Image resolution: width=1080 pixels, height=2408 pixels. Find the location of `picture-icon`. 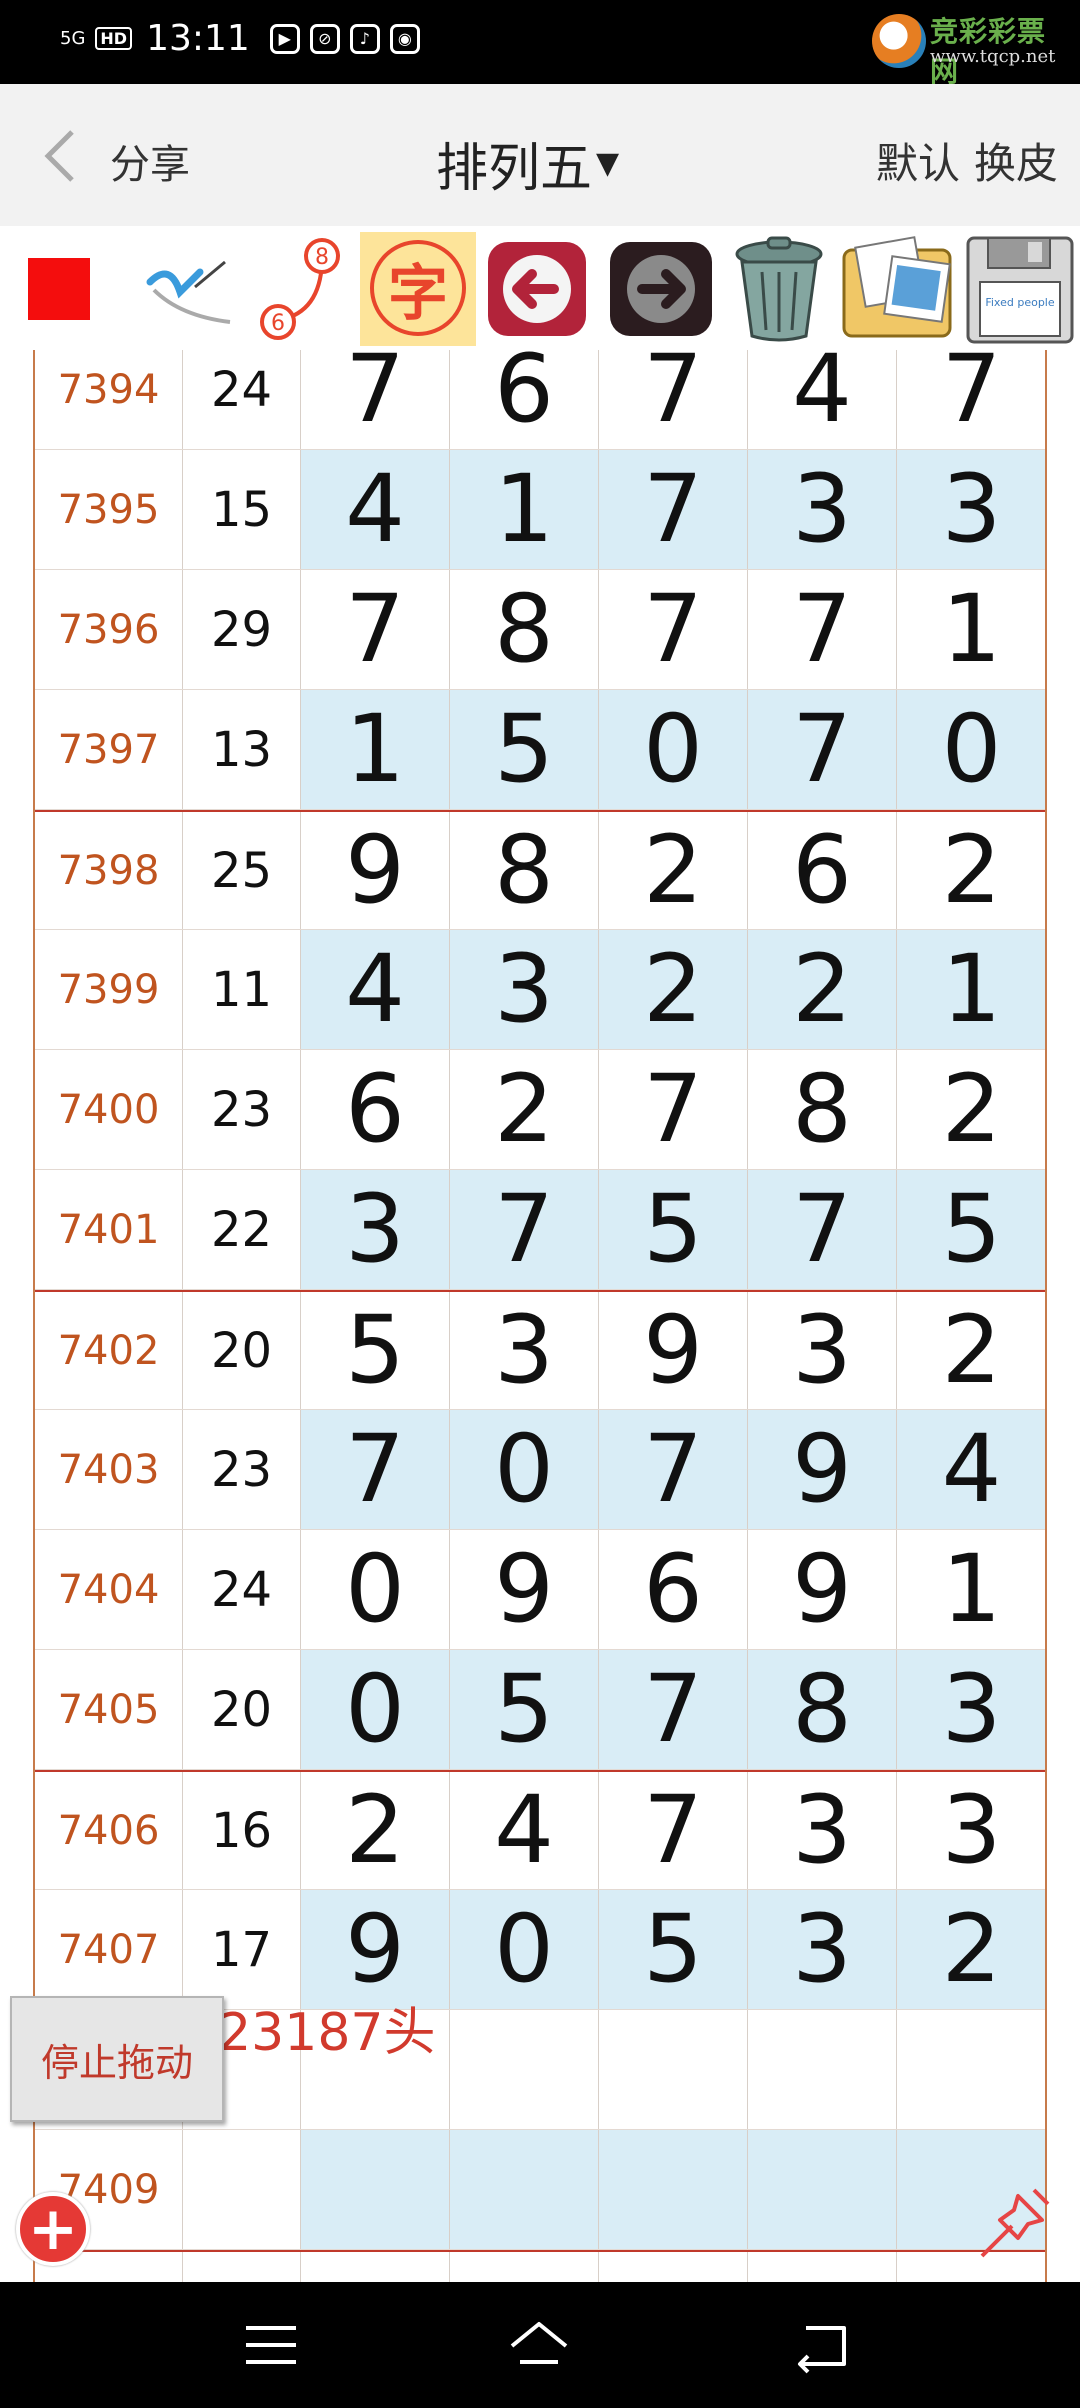

picture-icon is located at coordinates (897, 289).